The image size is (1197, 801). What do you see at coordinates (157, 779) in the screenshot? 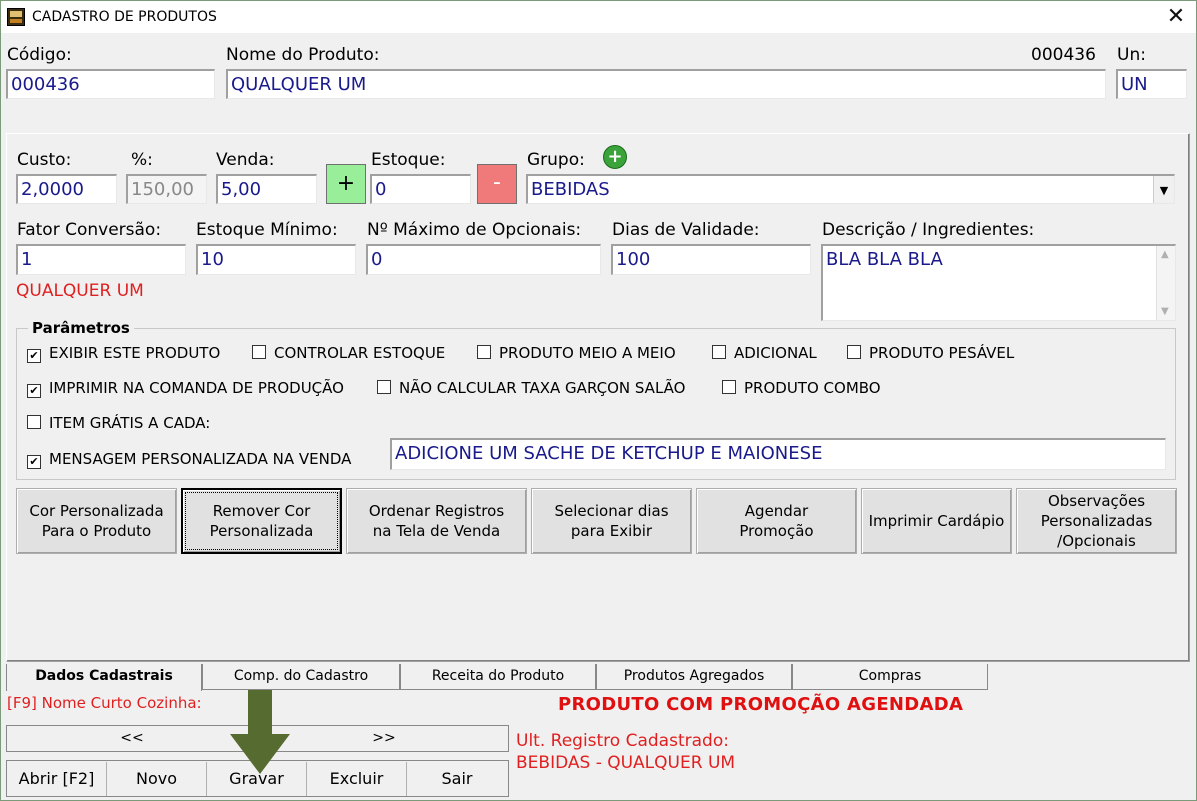
I see `novo-button: Novo` at bounding box center [157, 779].